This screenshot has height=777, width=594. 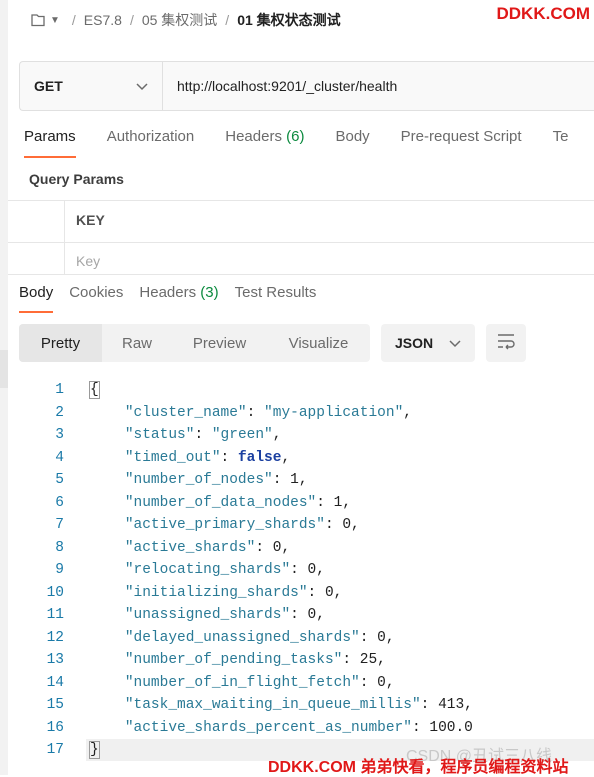 I want to click on code-line: 7 "active_primary_shards": 0,, so click(x=297, y=525).